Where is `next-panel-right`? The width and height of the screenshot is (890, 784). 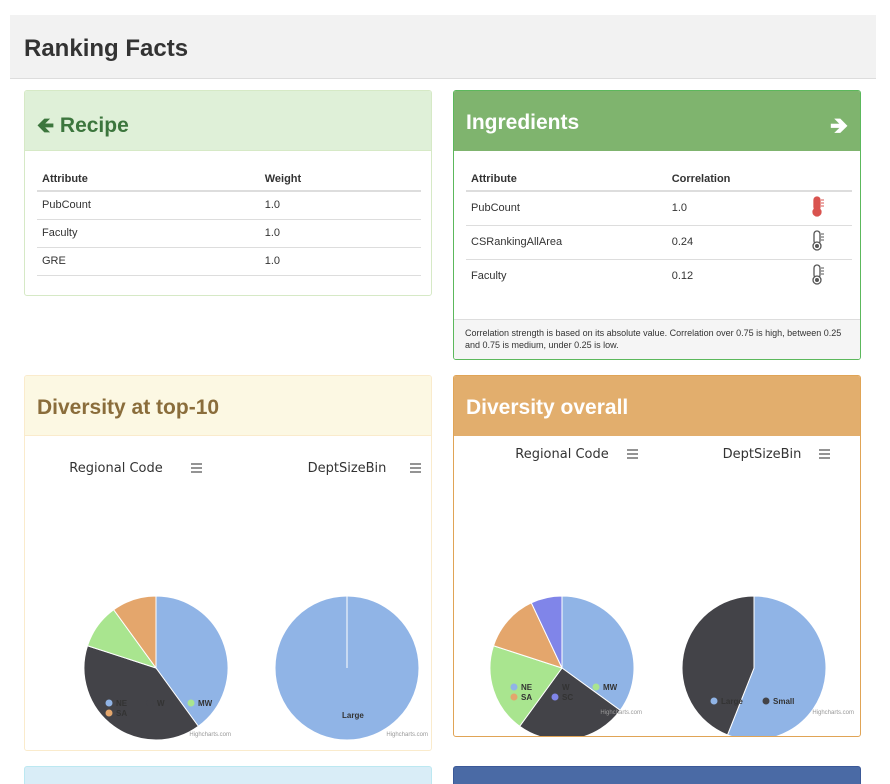 next-panel-right is located at coordinates (657, 775).